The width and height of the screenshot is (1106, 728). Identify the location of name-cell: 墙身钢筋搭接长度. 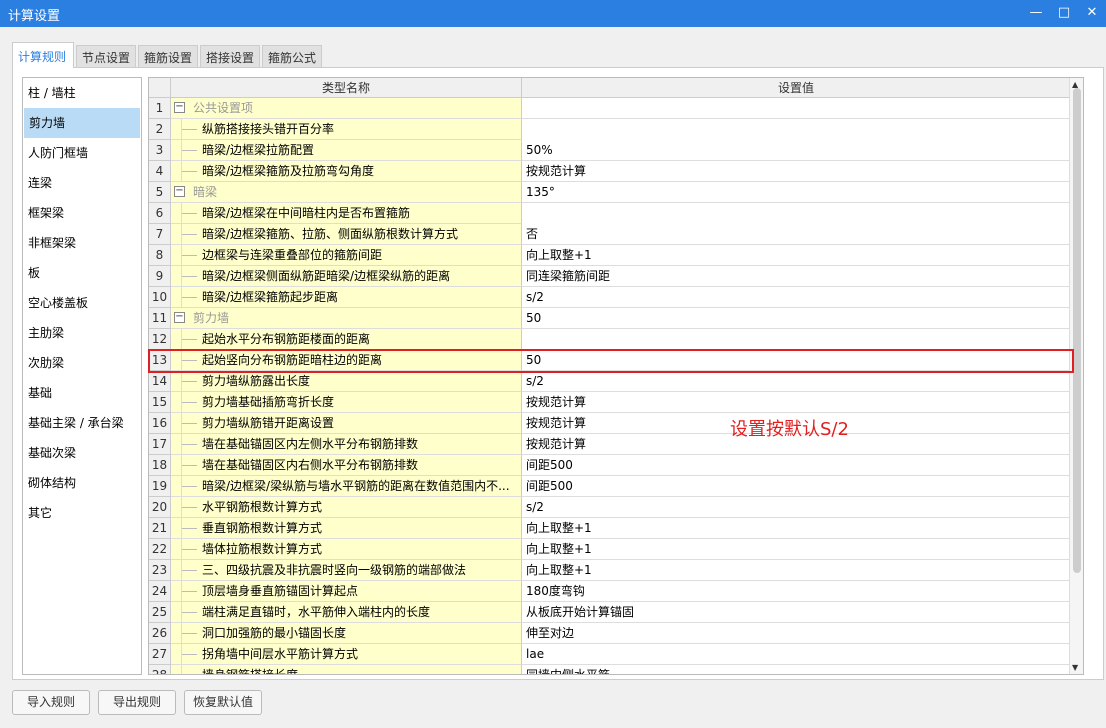
(346, 669).